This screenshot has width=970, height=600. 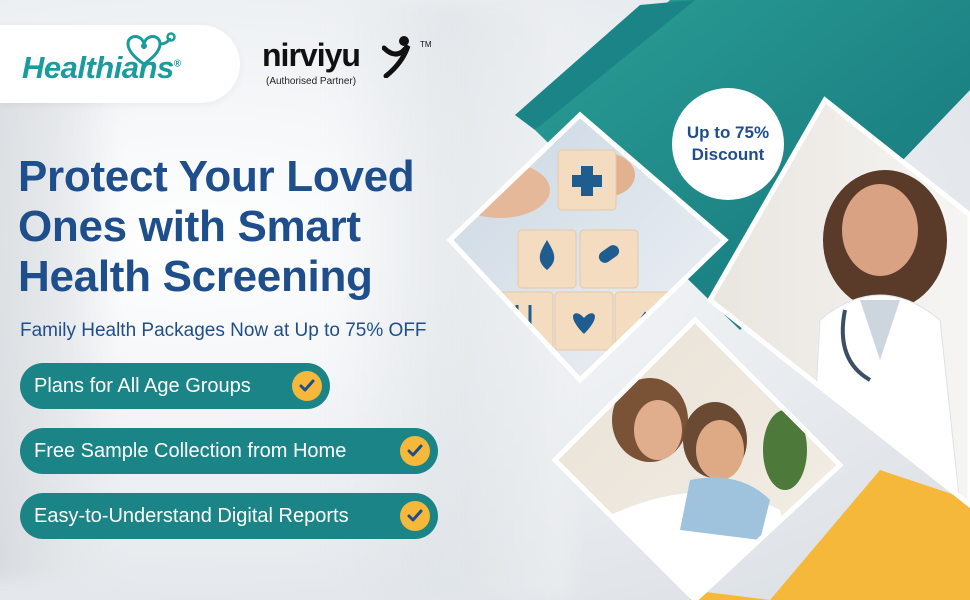 I want to click on feature-pill: Easy-to-Understand Digital Reports, so click(x=229, y=516).